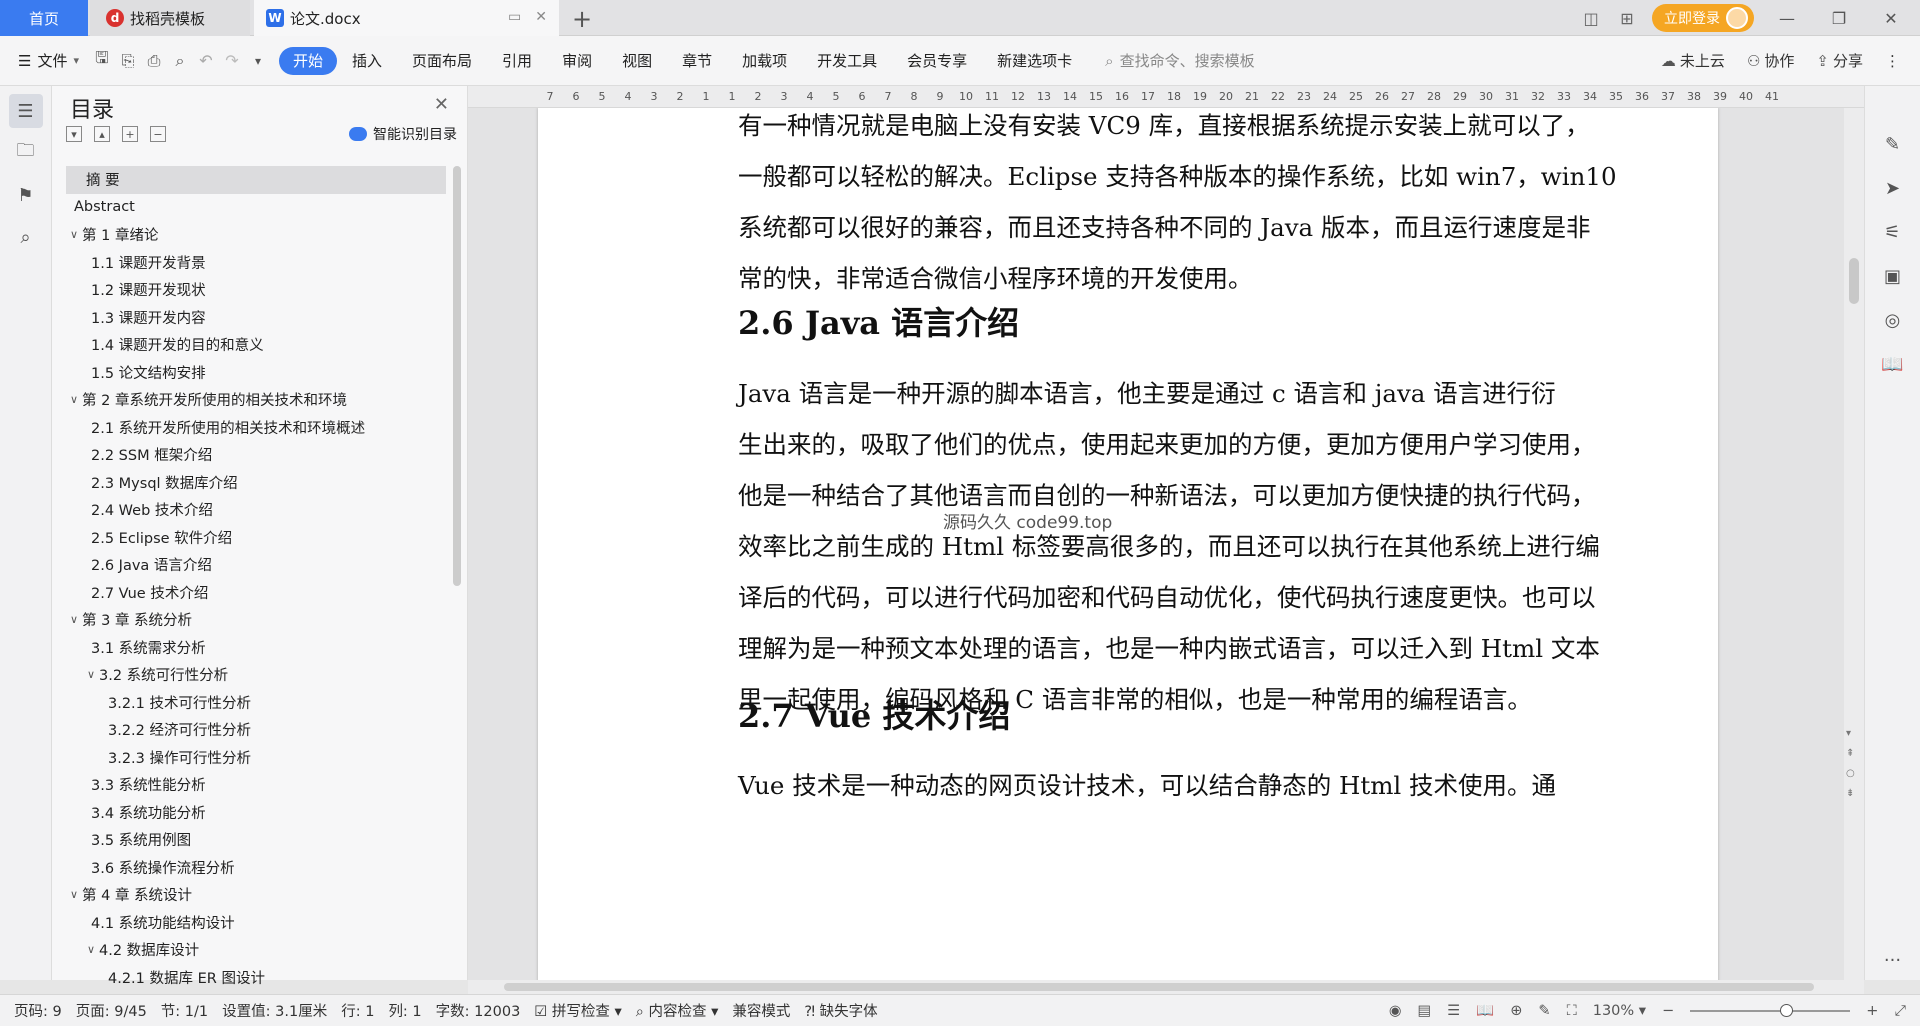 The image size is (1920, 1026). What do you see at coordinates (1693, 60) in the screenshot?
I see `cloud-button: ☁ 未上云` at bounding box center [1693, 60].